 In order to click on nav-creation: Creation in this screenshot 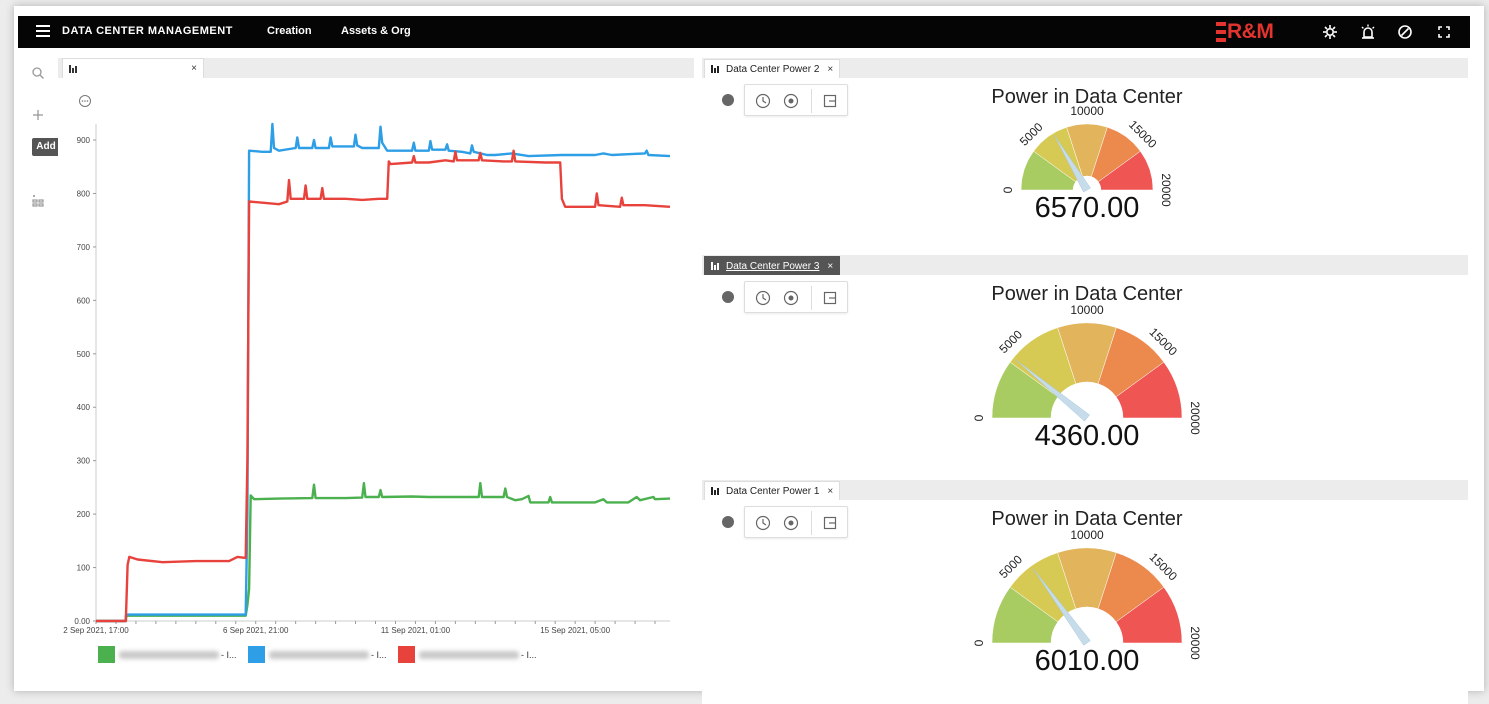, I will do `click(289, 31)`.